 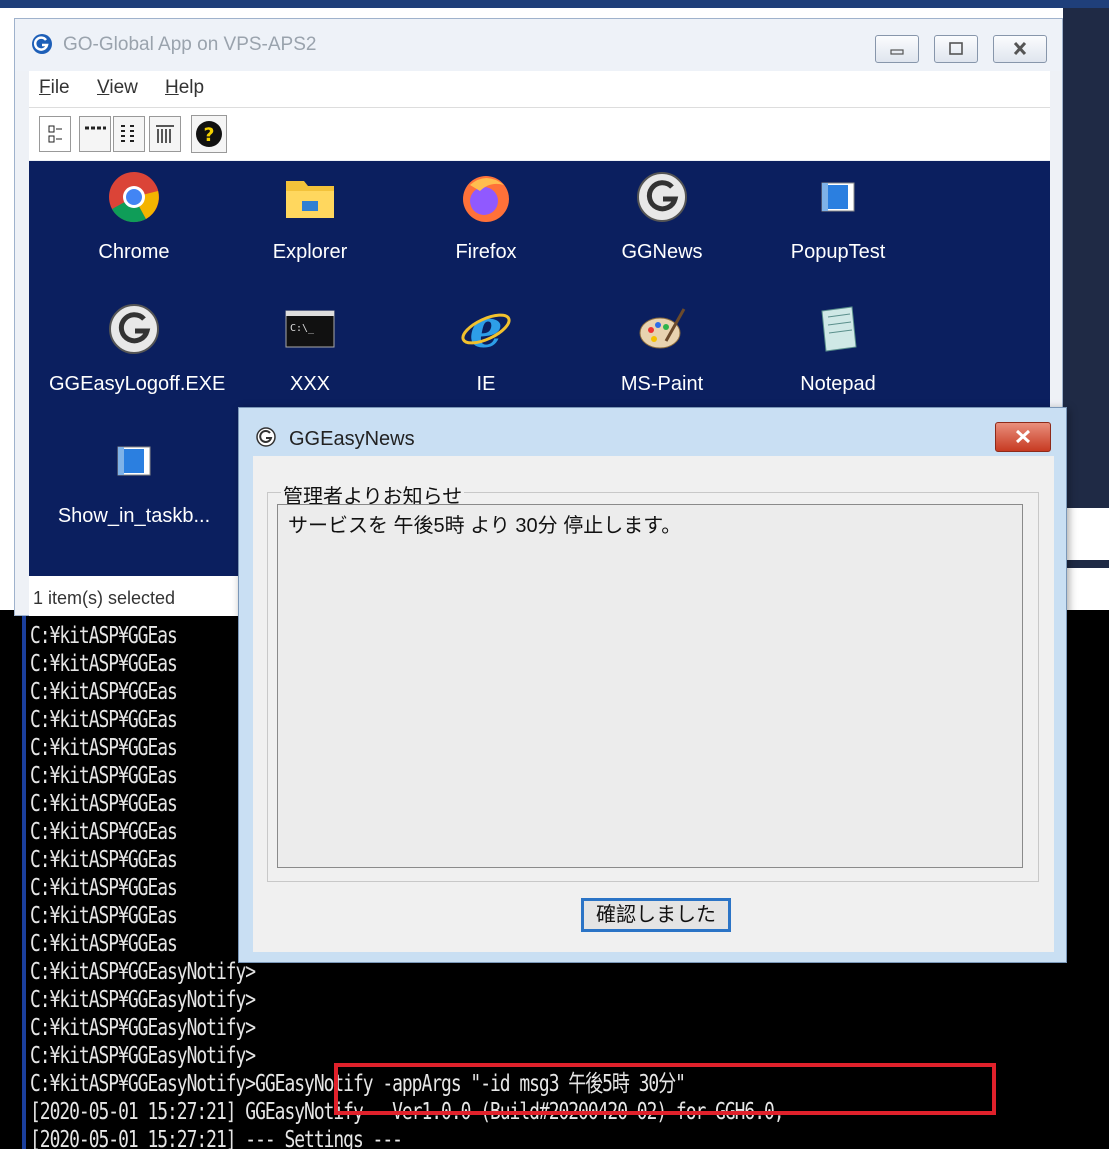 What do you see at coordinates (42, 44) in the screenshot?
I see `go-global-logo-icon` at bounding box center [42, 44].